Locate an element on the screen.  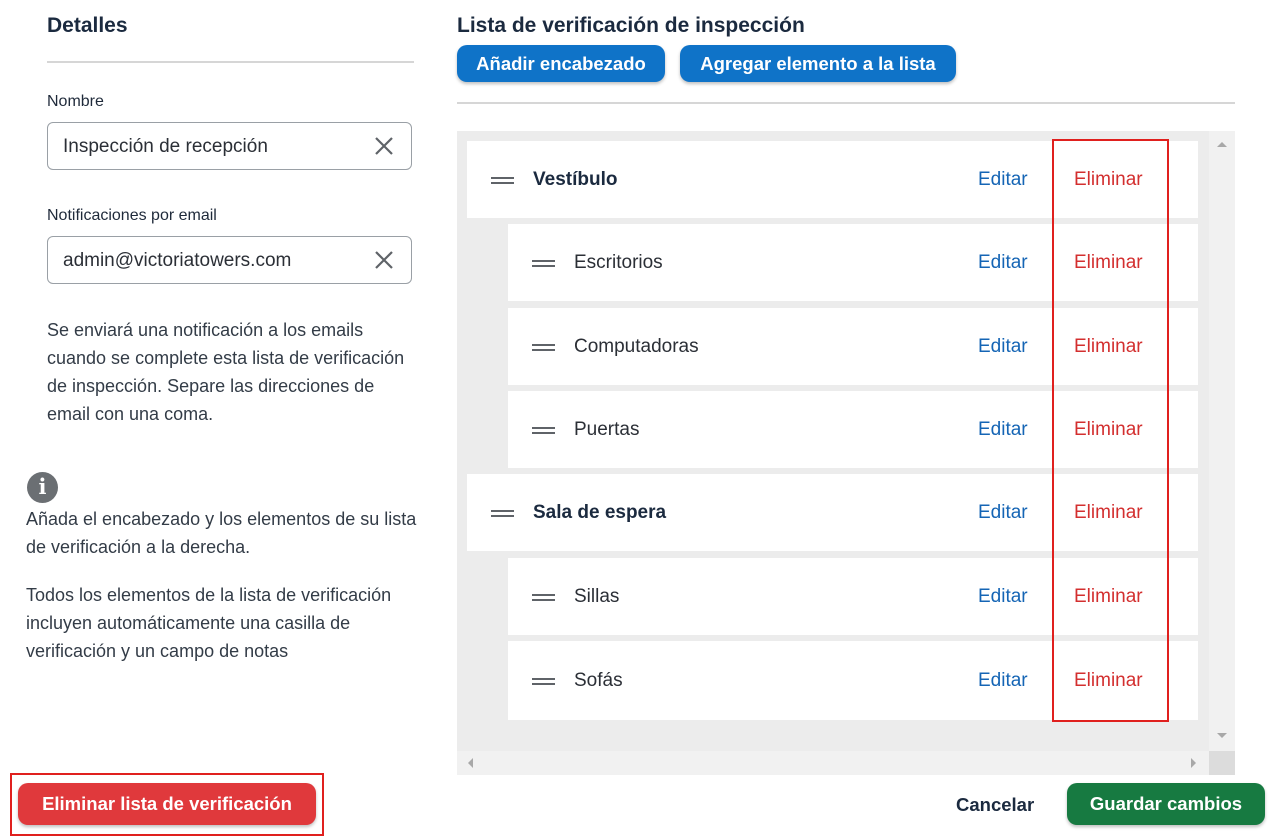
add-header-button: Añadir encabezado is located at coordinates (561, 63).